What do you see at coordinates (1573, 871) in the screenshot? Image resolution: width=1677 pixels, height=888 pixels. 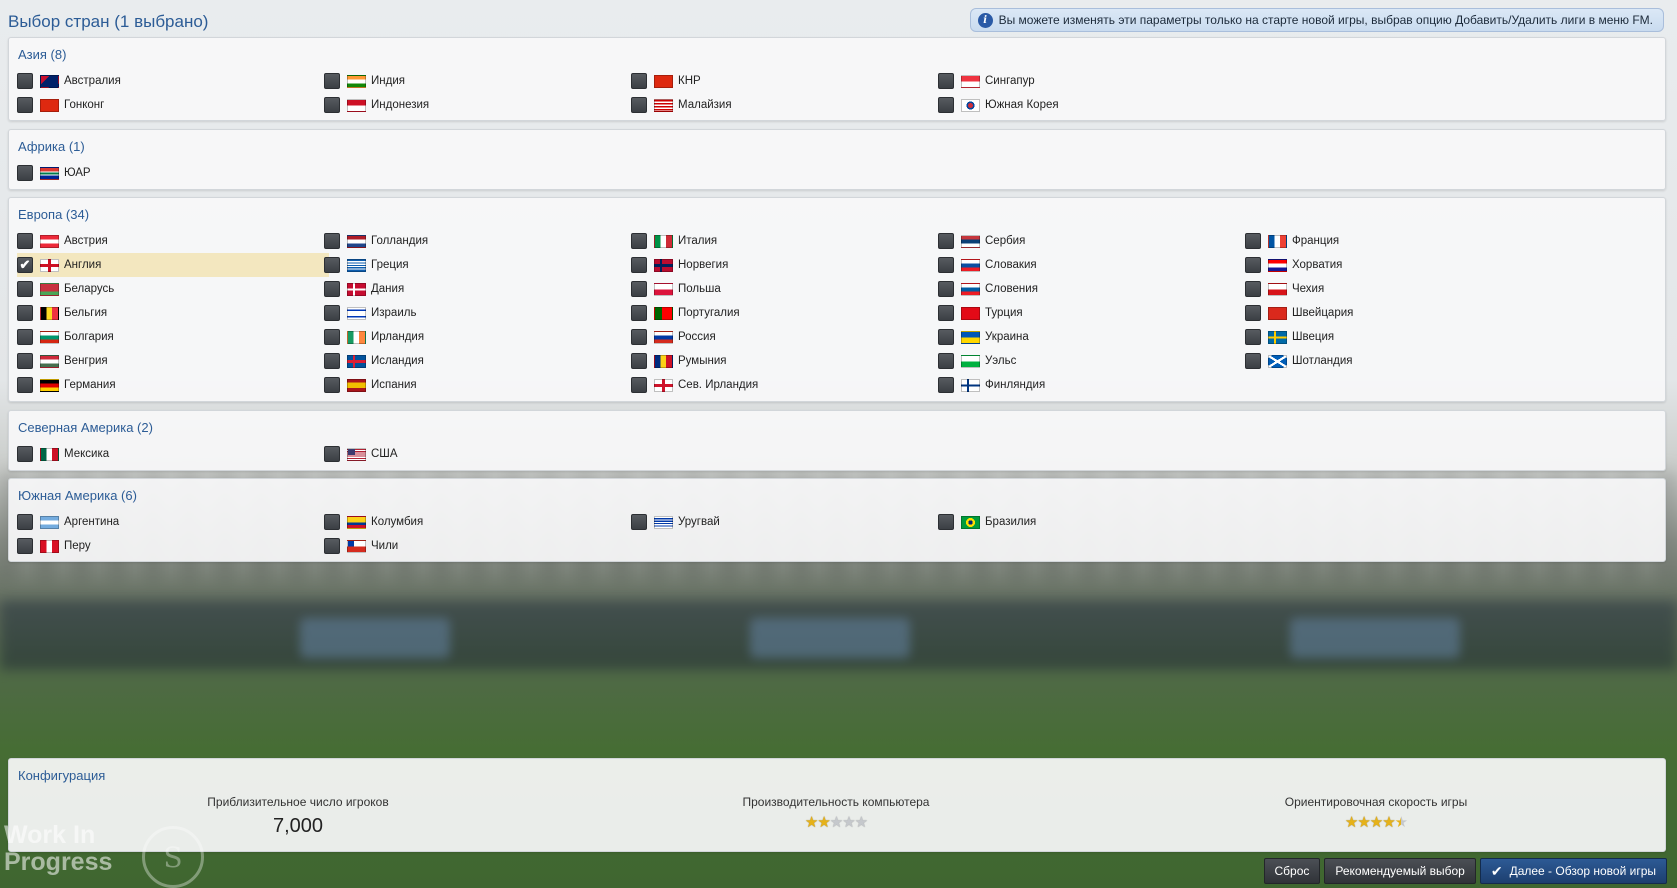 I see `next-button: ✔ Далее - Обзор новой игры` at bounding box center [1573, 871].